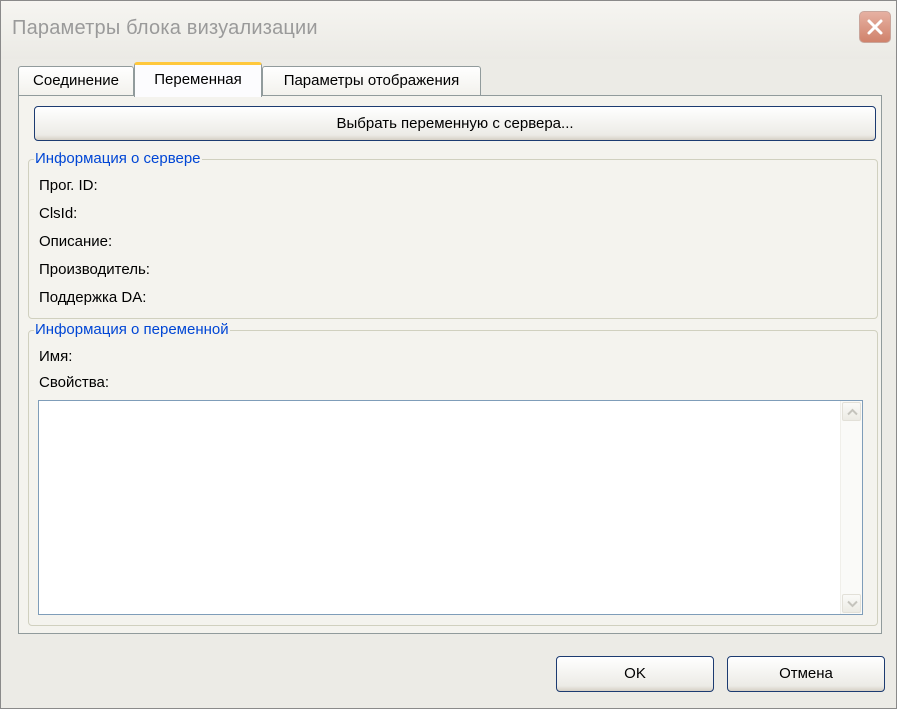  What do you see at coordinates (76, 241) in the screenshot?
I see `description-label: Описание:` at bounding box center [76, 241].